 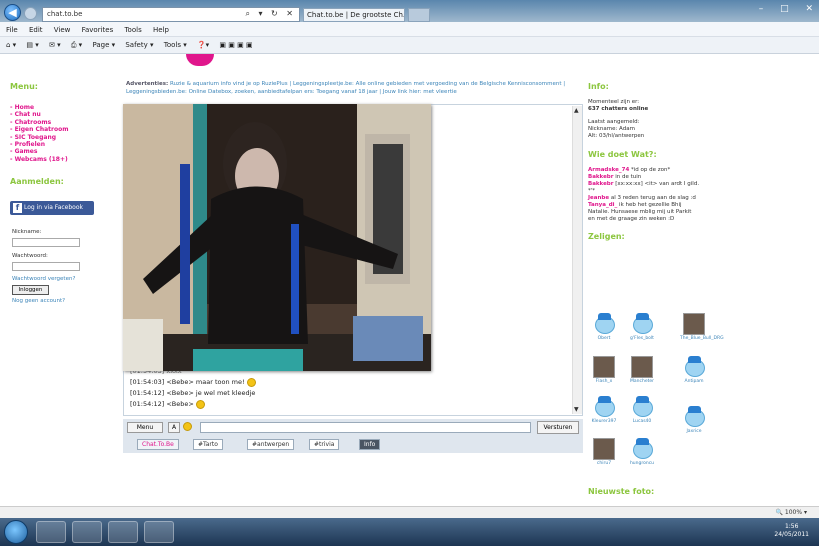 I want to click on tab-tarto: #Tarto, so click(x=208, y=444).